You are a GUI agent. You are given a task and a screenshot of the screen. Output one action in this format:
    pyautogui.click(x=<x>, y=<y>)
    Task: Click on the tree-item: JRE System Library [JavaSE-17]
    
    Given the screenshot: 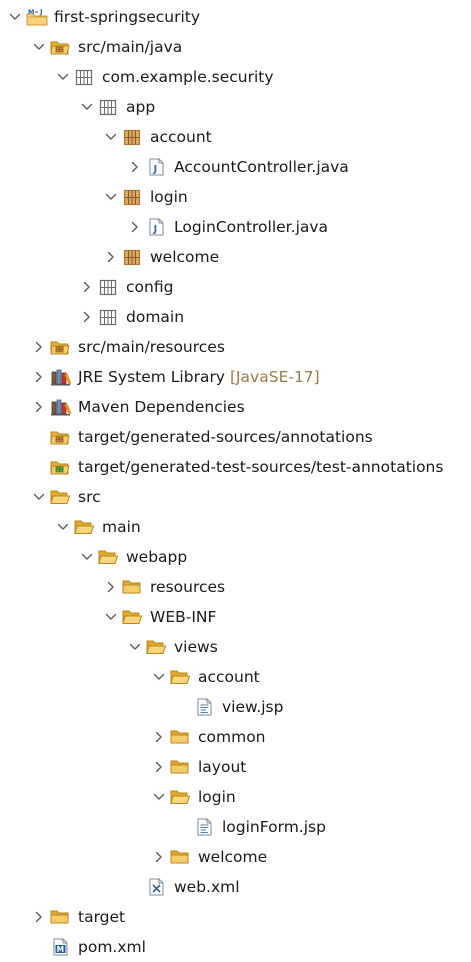 What is the action you would take?
    pyautogui.click(x=235, y=377)
    